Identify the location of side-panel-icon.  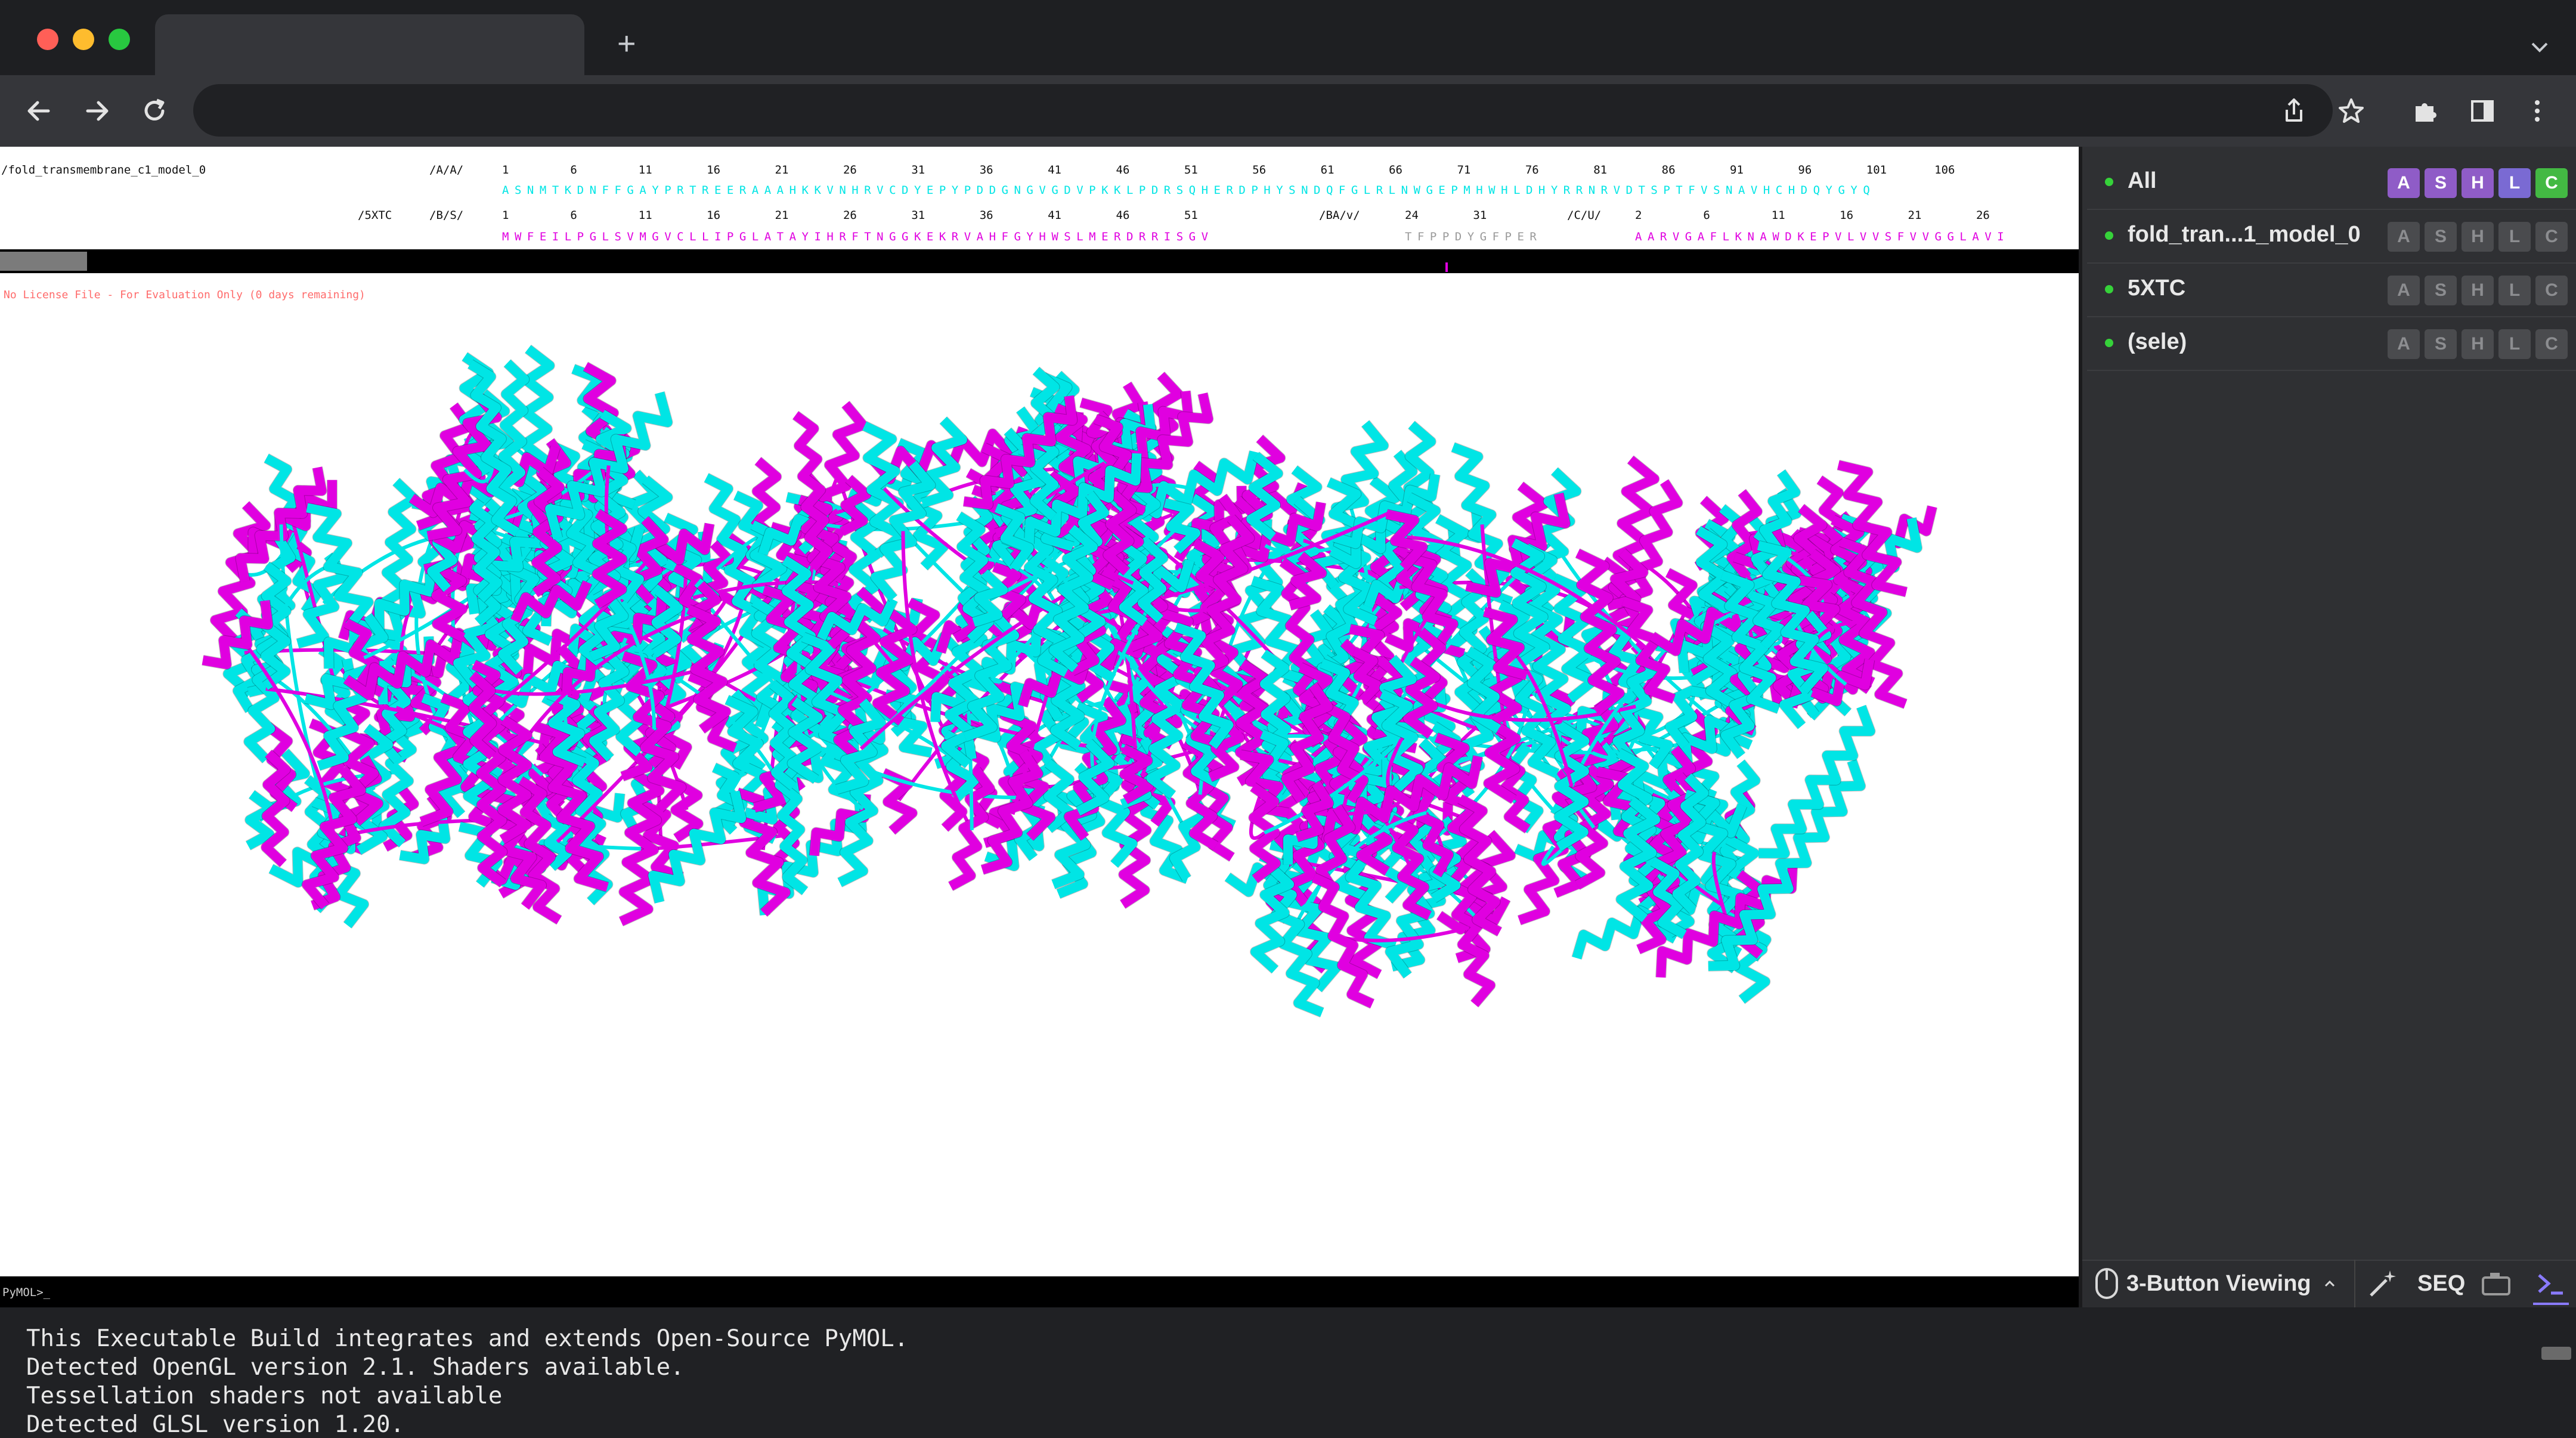
(2483, 111).